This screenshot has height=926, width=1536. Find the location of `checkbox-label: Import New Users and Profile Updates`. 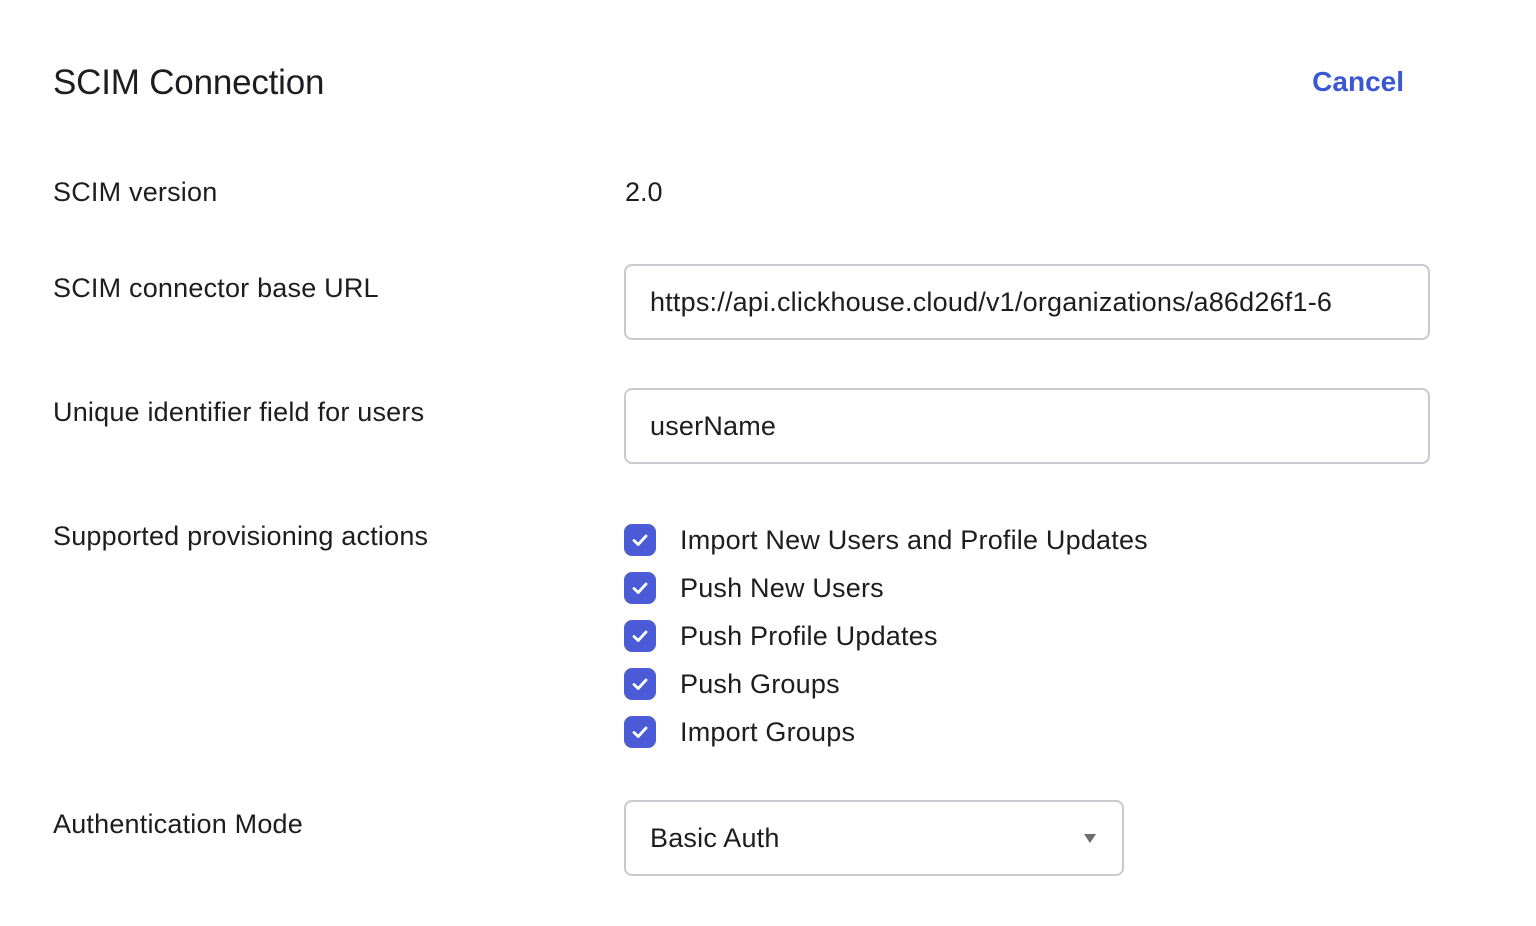

checkbox-label: Import New Users and Profile Updates is located at coordinates (914, 540).